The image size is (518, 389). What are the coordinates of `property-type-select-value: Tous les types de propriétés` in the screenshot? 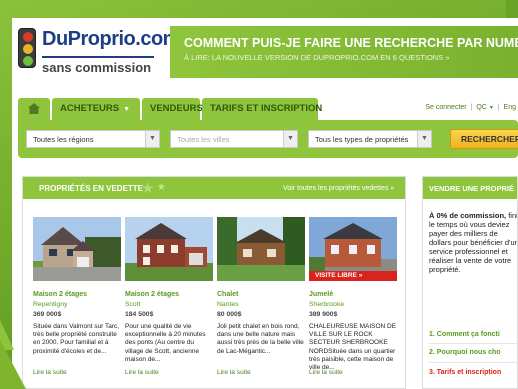 It's located at (362, 139).